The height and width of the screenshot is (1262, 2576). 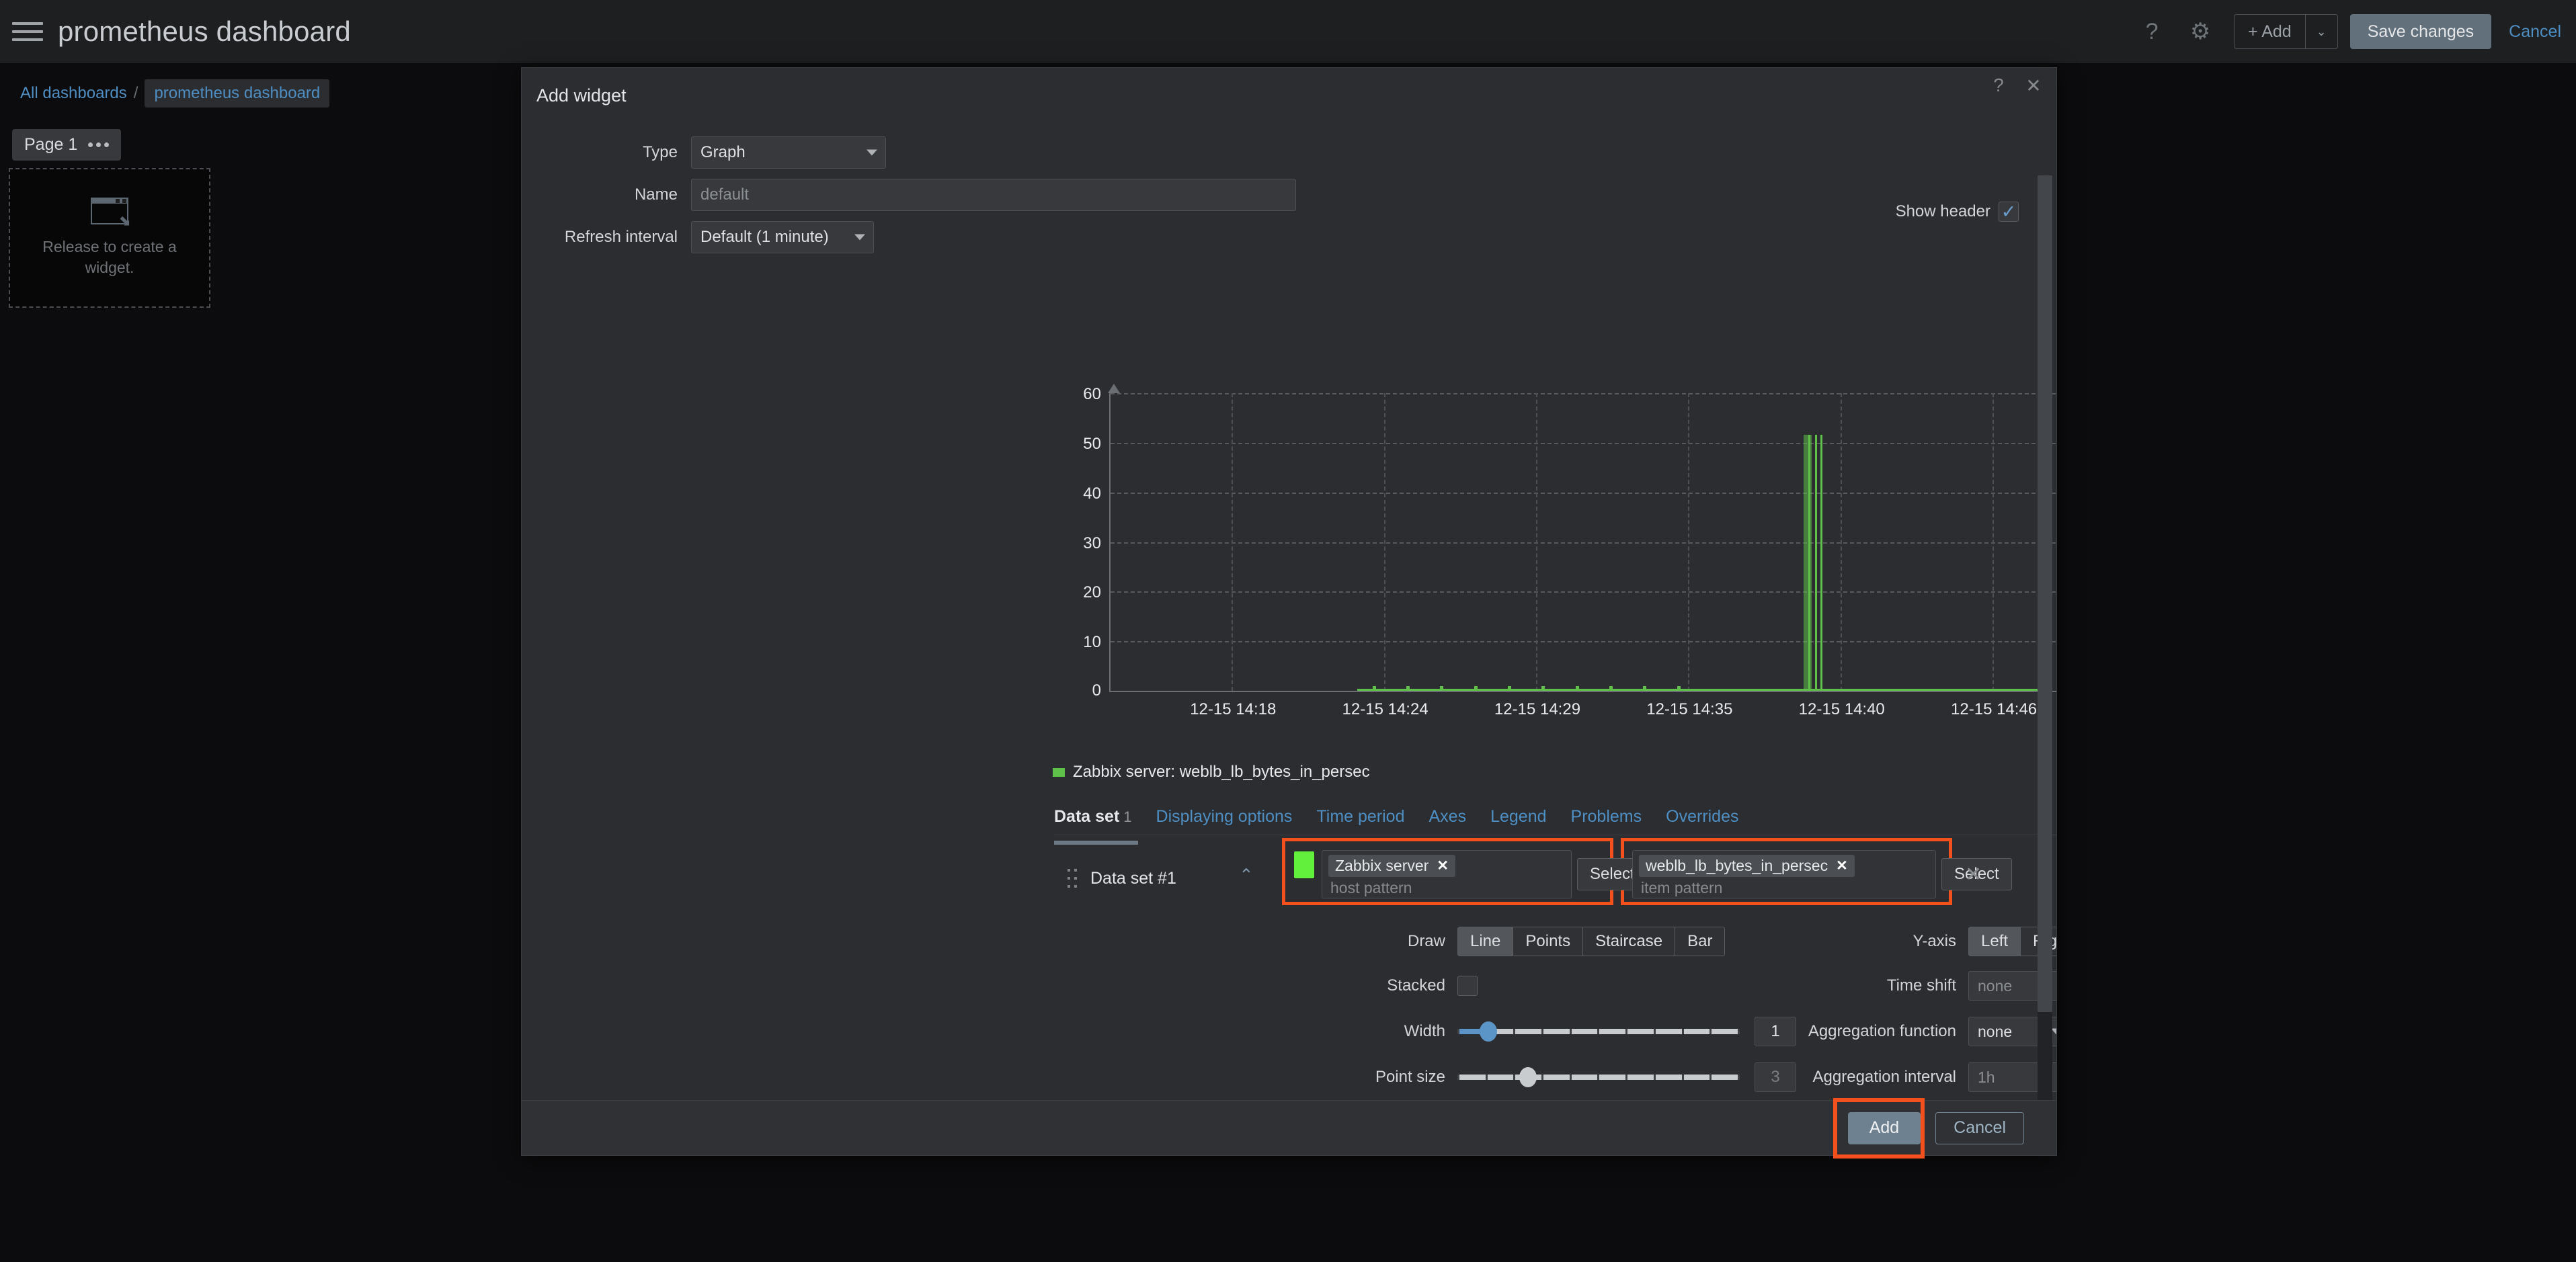 I want to click on refresh-interval-label: Refresh interval, so click(x=621, y=237).